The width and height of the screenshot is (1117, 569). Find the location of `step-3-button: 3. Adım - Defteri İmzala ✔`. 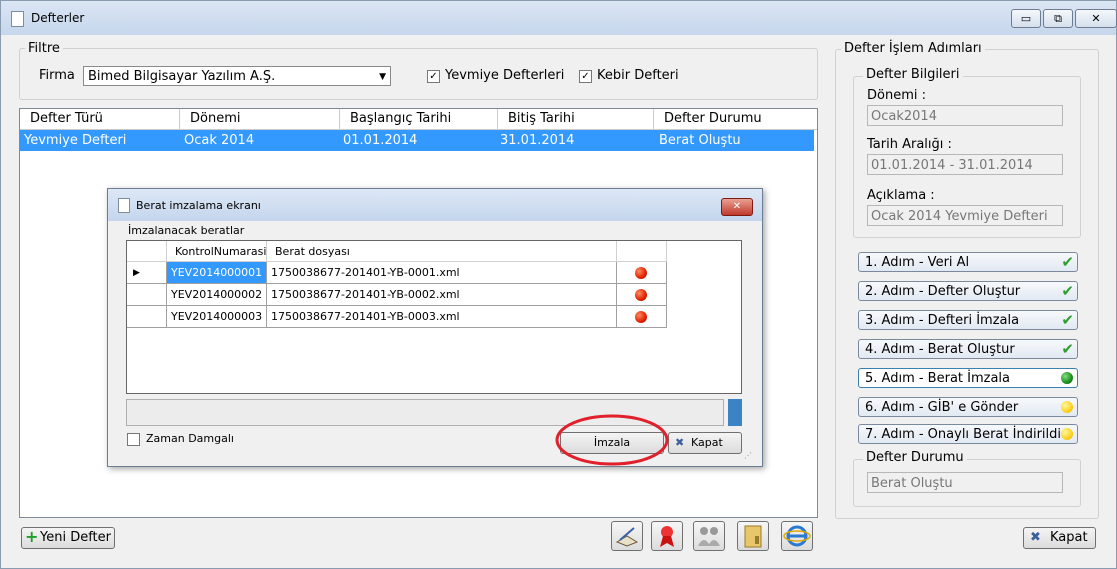

step-3-button: 3. Adım - Defteri İmzala ✔ is located at coordinates (968, 320).